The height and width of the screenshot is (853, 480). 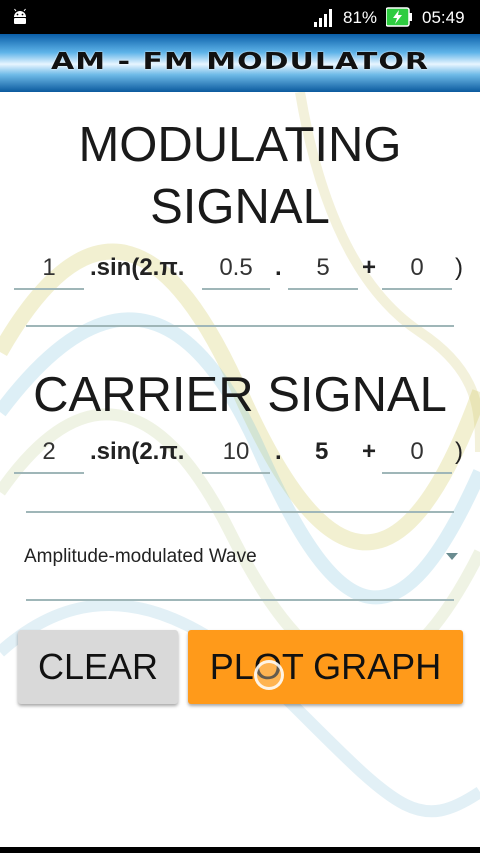 What do you see at coordinates (240, 850) in the screenshot?
I see `bottom-edge` at bounding box center [240, 850].